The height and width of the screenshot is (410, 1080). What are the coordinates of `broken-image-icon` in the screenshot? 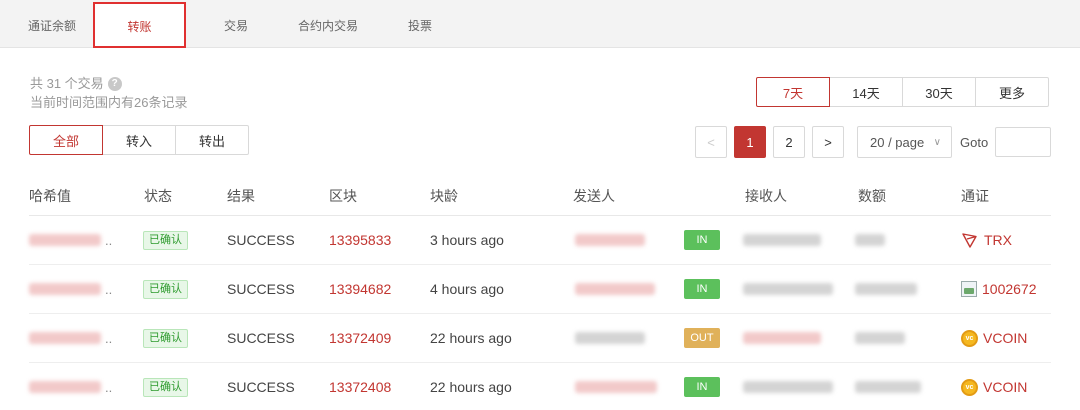 It's located at (969, 289).